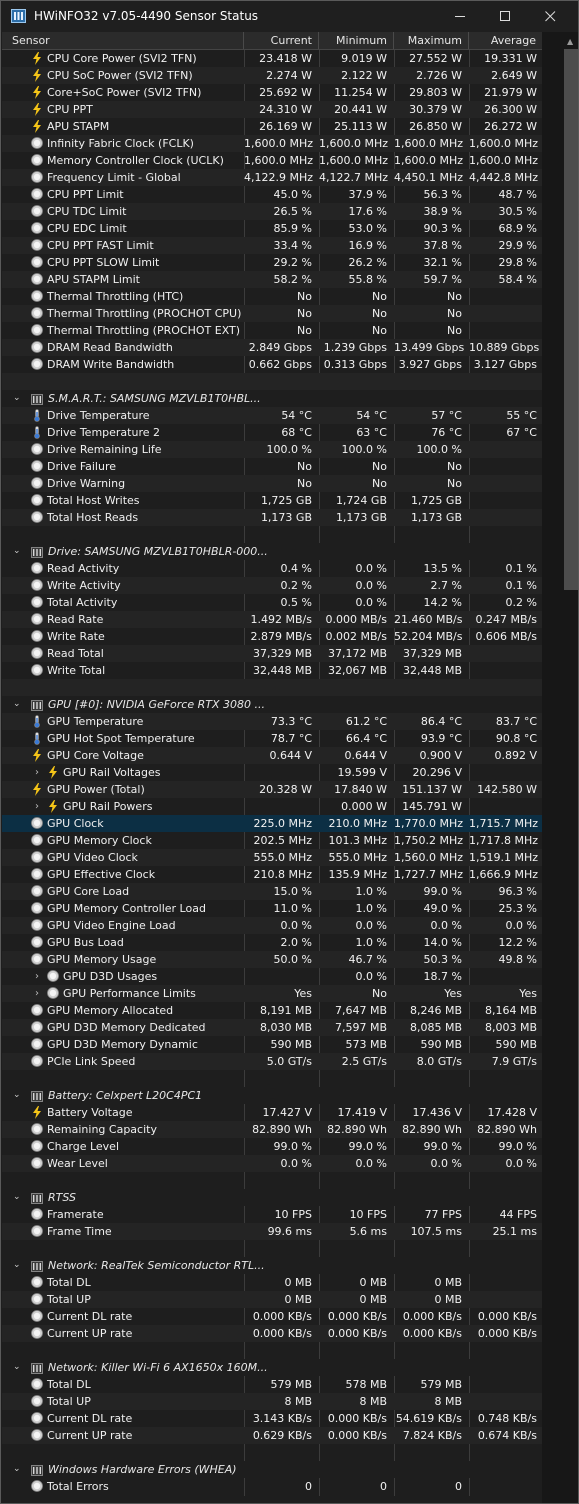 The height and width of the screenshot is (1504, 579). What do you see at coordinates (571, 319) in the screenshot?
I see `scrollbar-thumb` at bounding box center [571, 319].